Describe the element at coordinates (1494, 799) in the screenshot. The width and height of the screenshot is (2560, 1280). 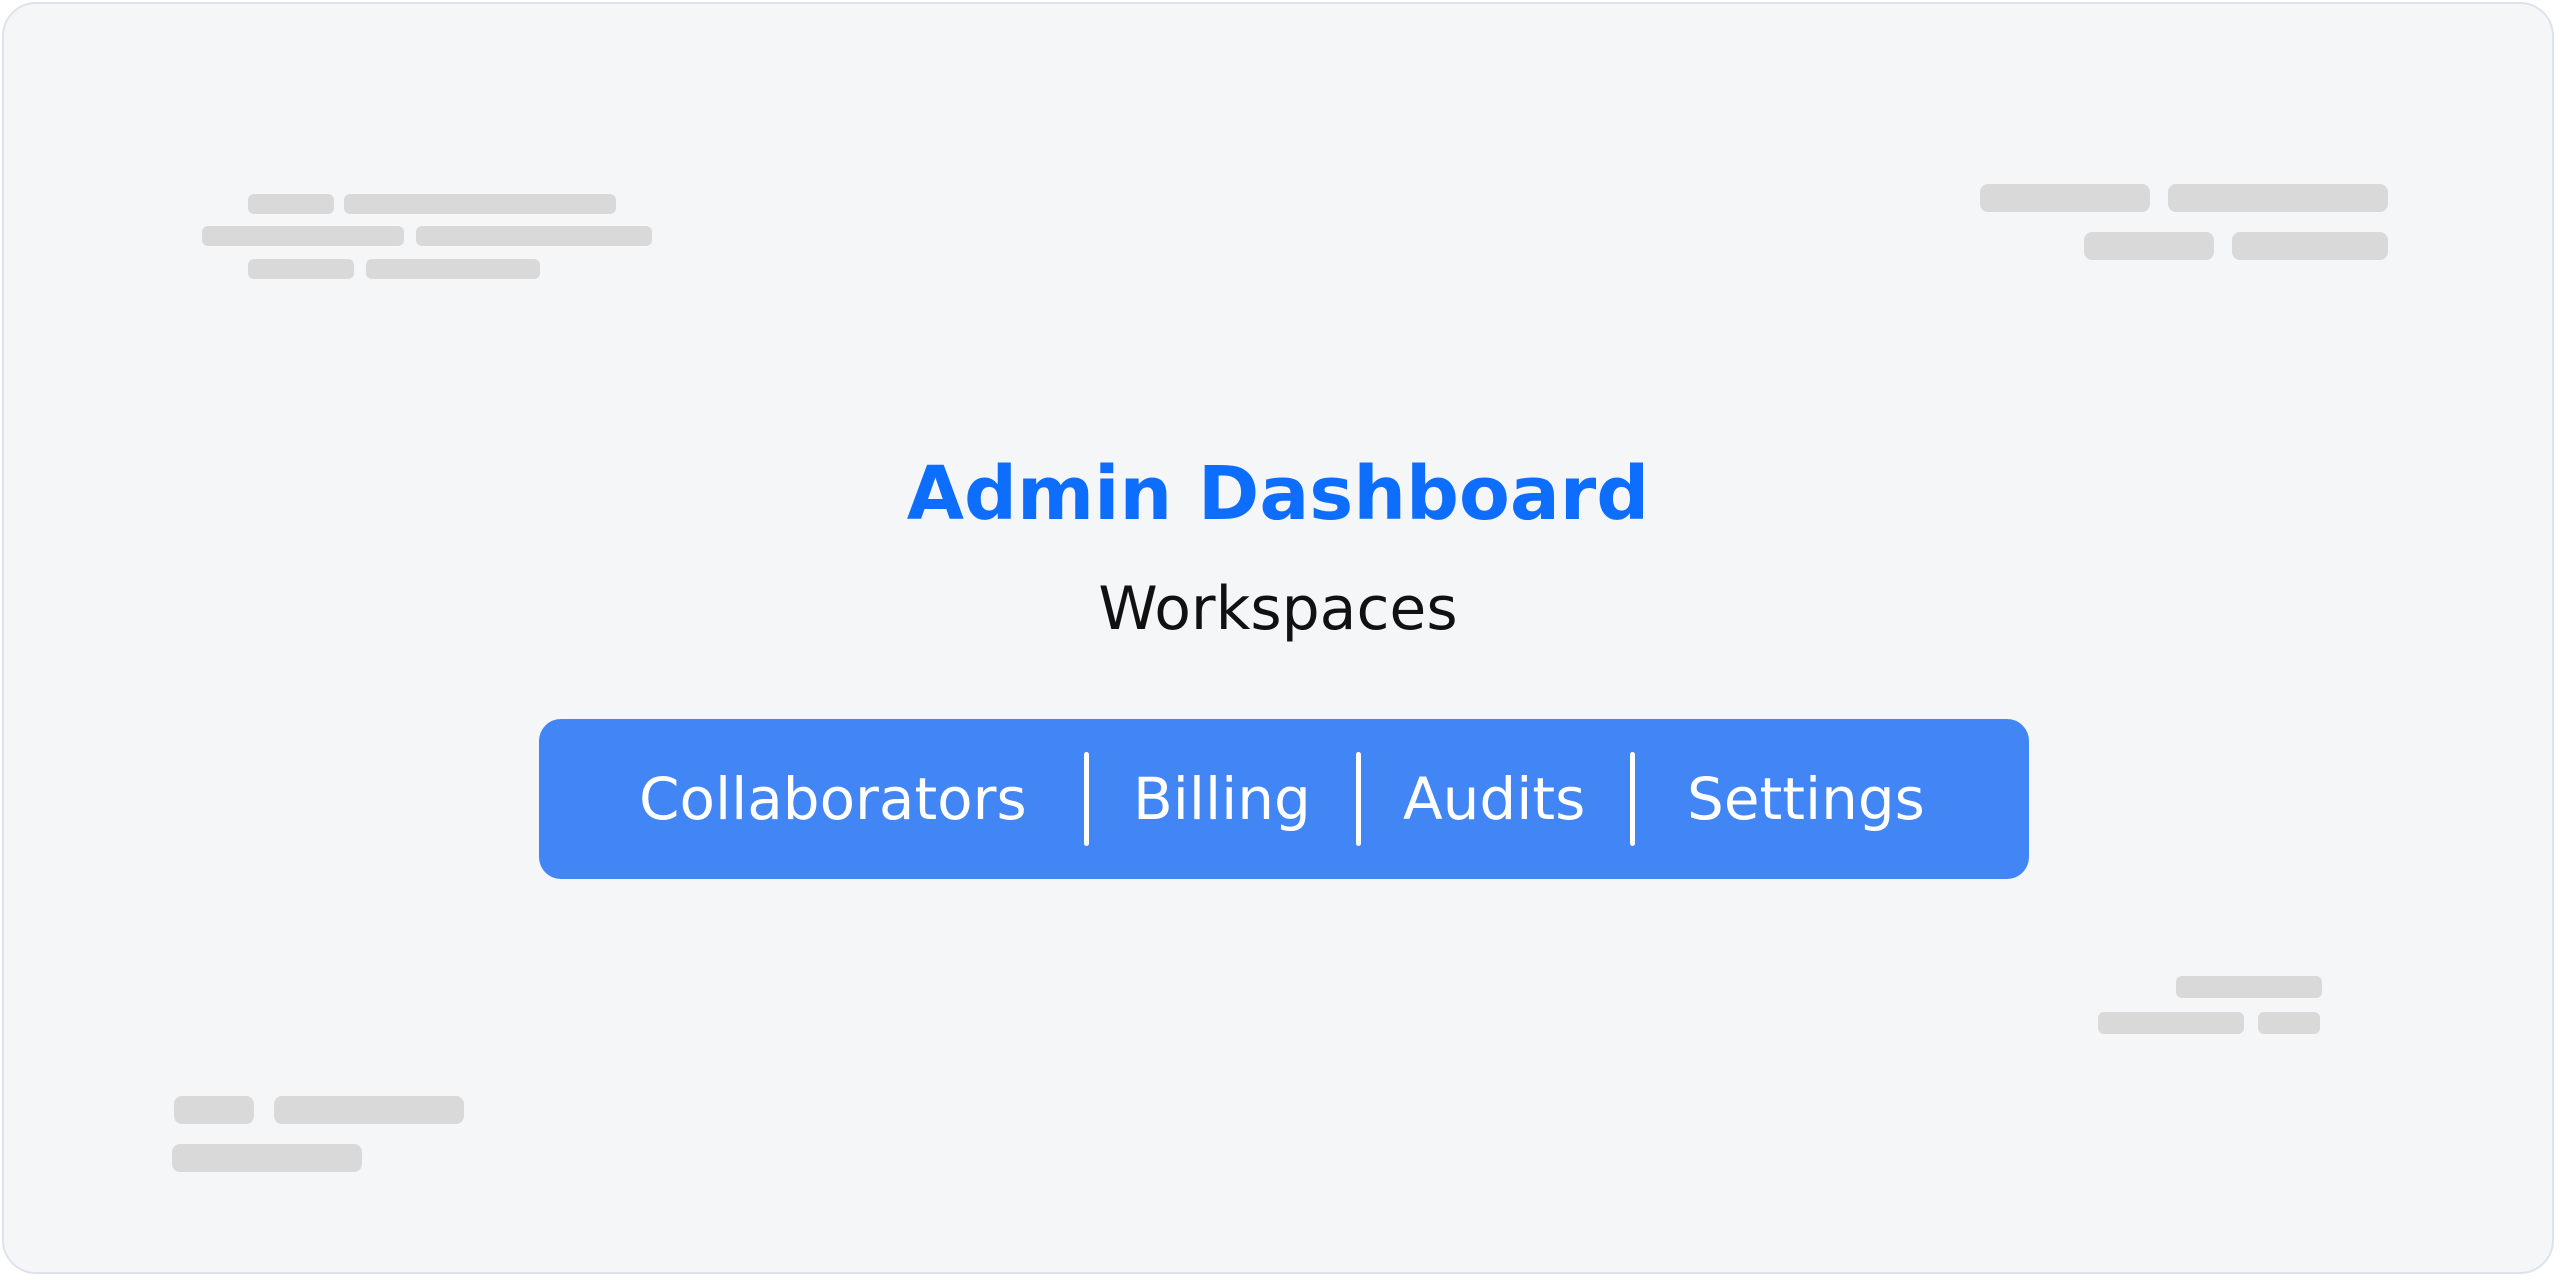
I see `nav-item-audits: Audits` at that location.